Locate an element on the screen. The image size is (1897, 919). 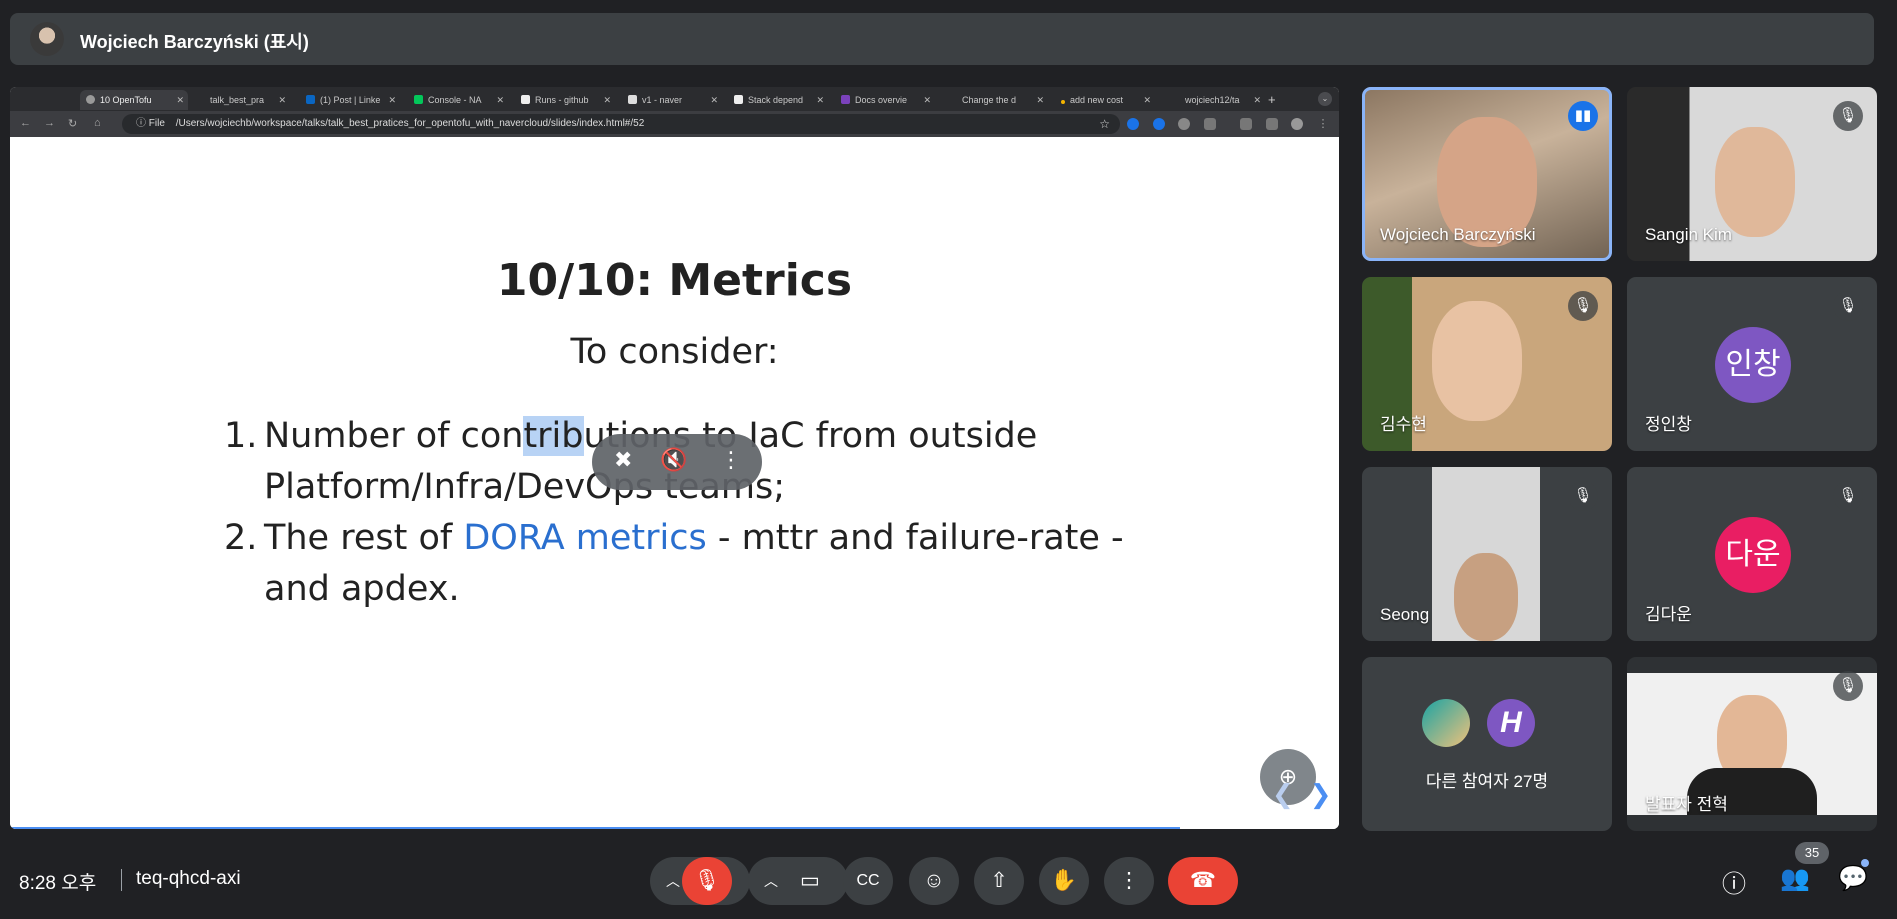
browser-tab-3: (1) Post | Linke ✕ is located at coordinates (350, 100).